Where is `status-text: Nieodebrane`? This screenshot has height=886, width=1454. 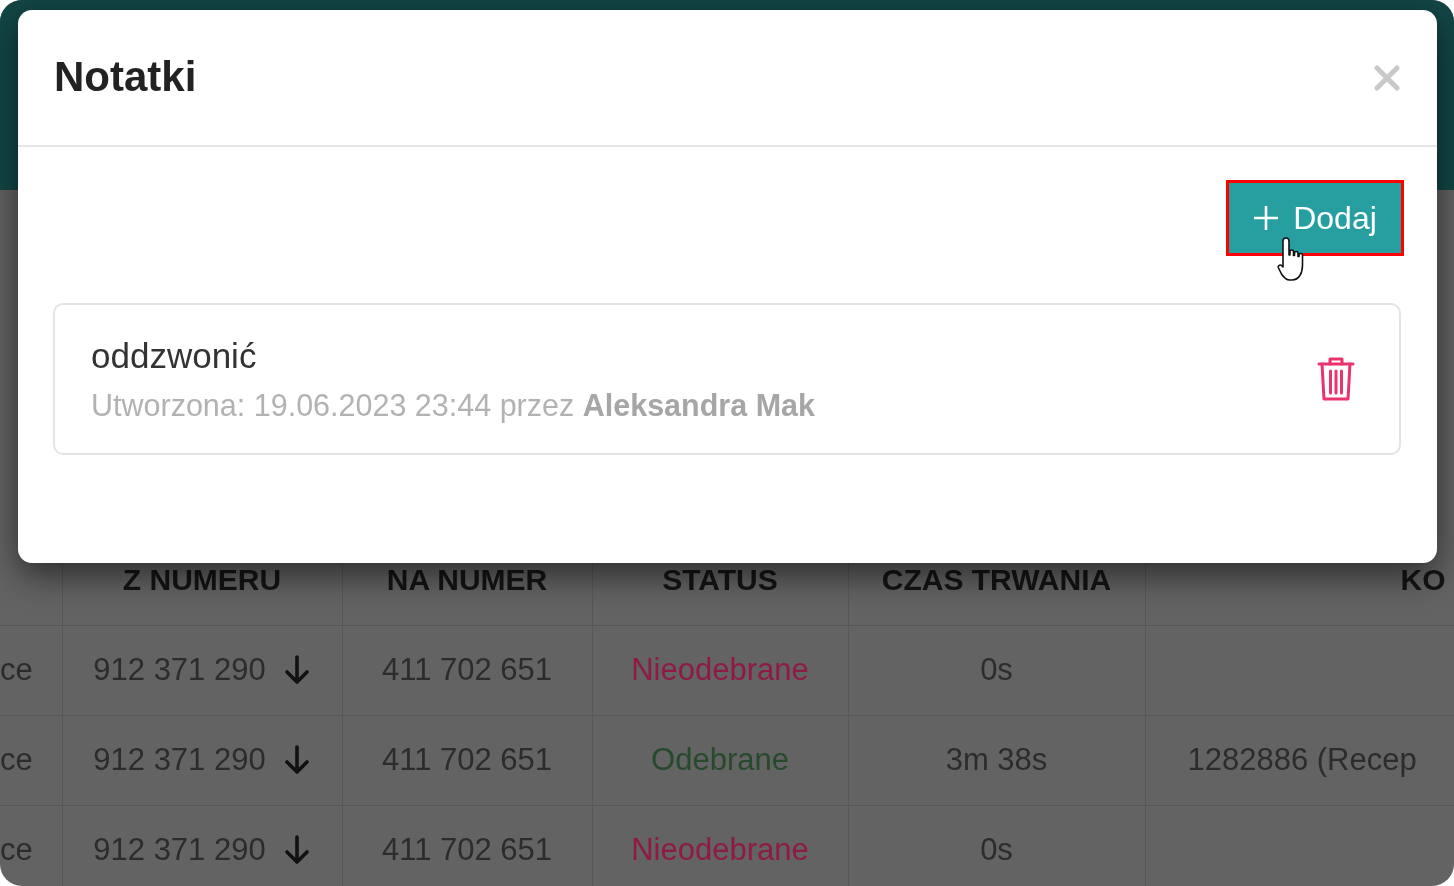 status-text: Nieodebrane is located at coordinates (720, 670).